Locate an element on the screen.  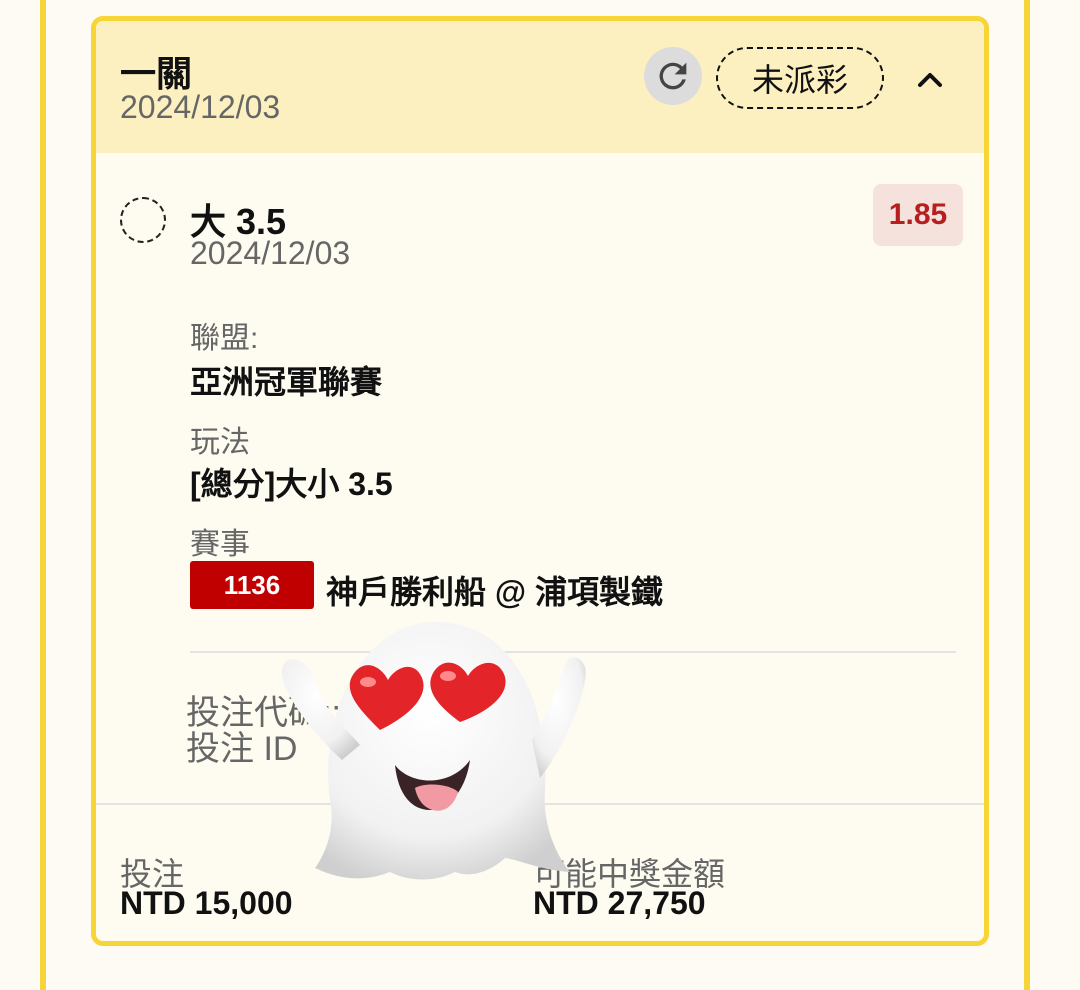
stake-value: NTD 15,000 is located at coordinates (206, 903).